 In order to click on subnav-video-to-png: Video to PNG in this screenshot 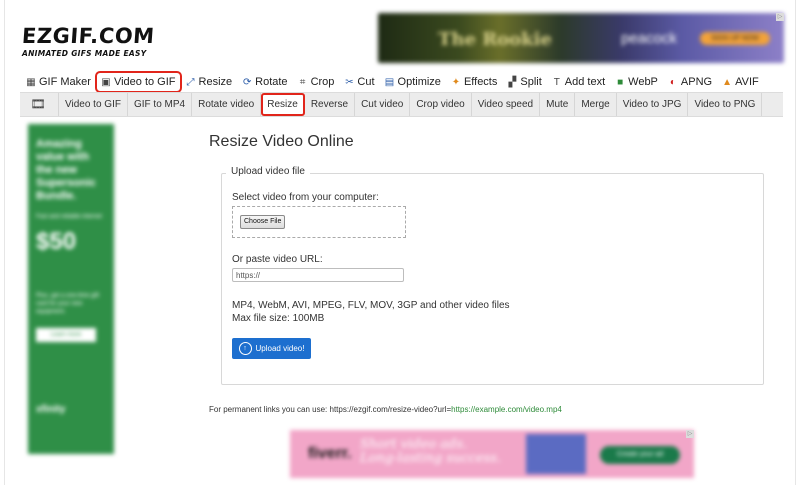, I will do `click(725, 104)`.